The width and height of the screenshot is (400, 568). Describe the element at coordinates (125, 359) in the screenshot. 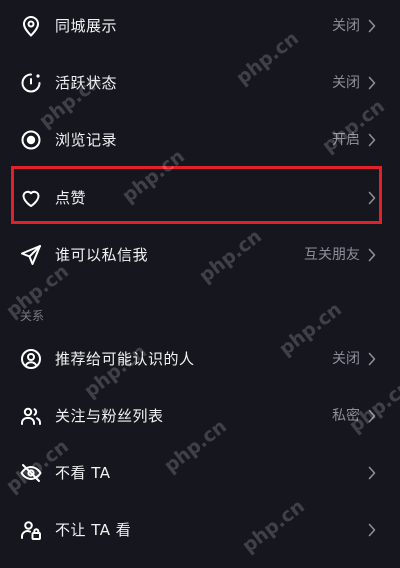

I see `setting-label: 推荐给可能认识的人` at that location.